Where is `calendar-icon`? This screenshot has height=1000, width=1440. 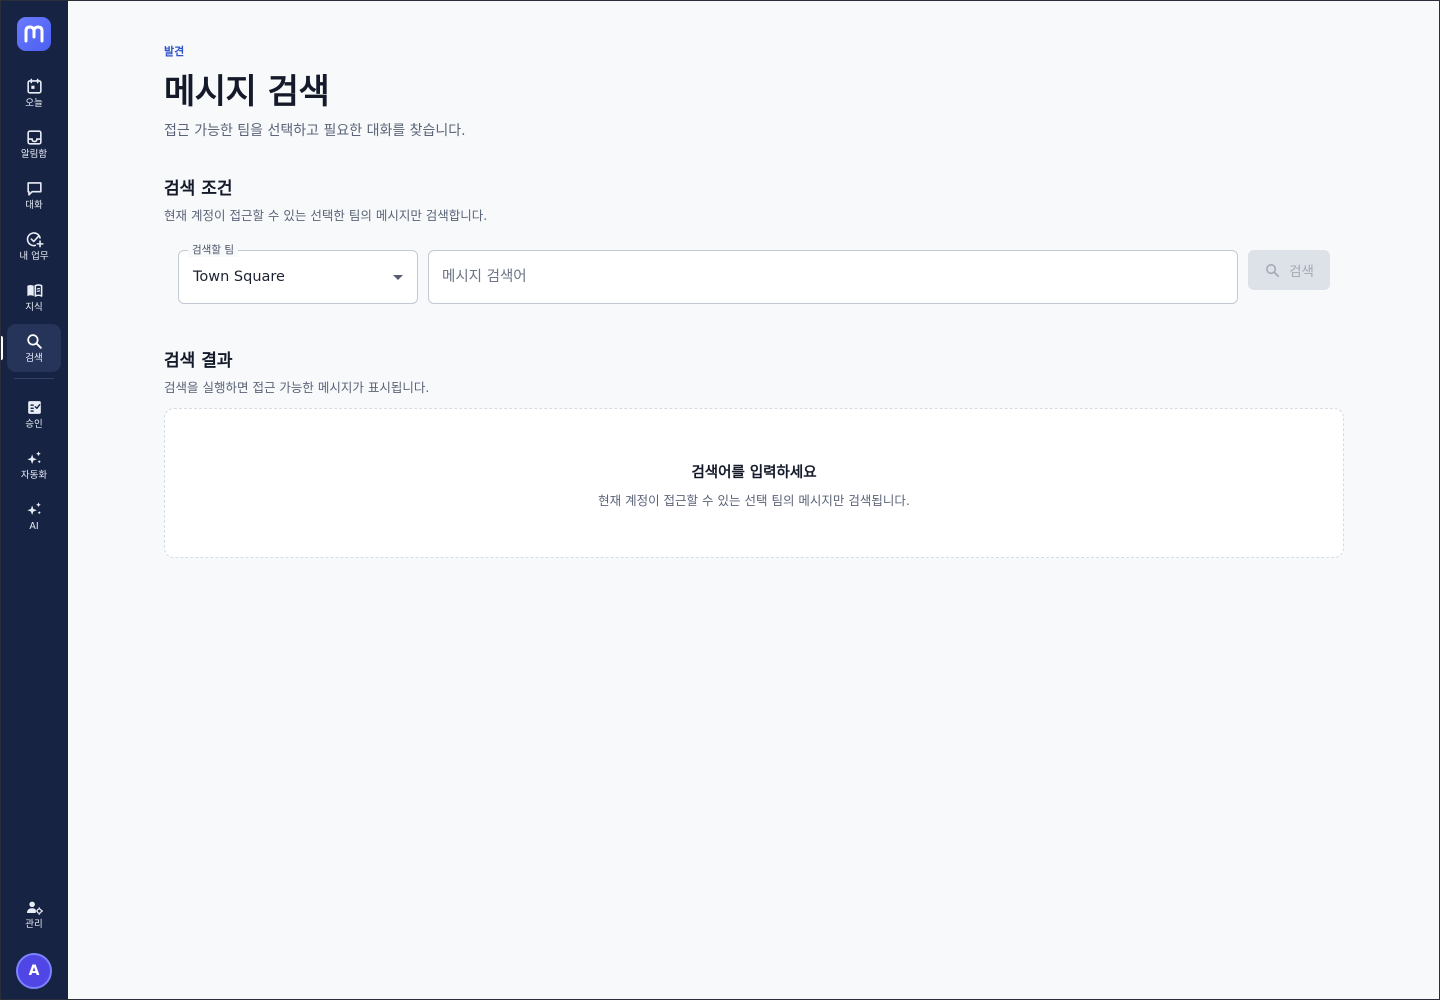
calendar-icon is located at coordinates (34, 86).